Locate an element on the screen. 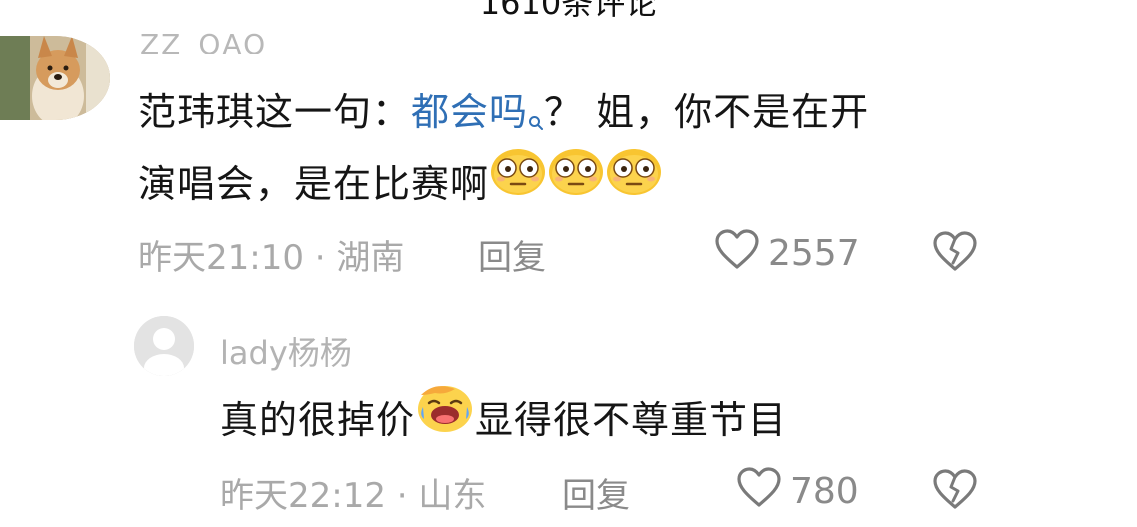  facepalm-laugh-emoji is located at coordinates (445, 418).